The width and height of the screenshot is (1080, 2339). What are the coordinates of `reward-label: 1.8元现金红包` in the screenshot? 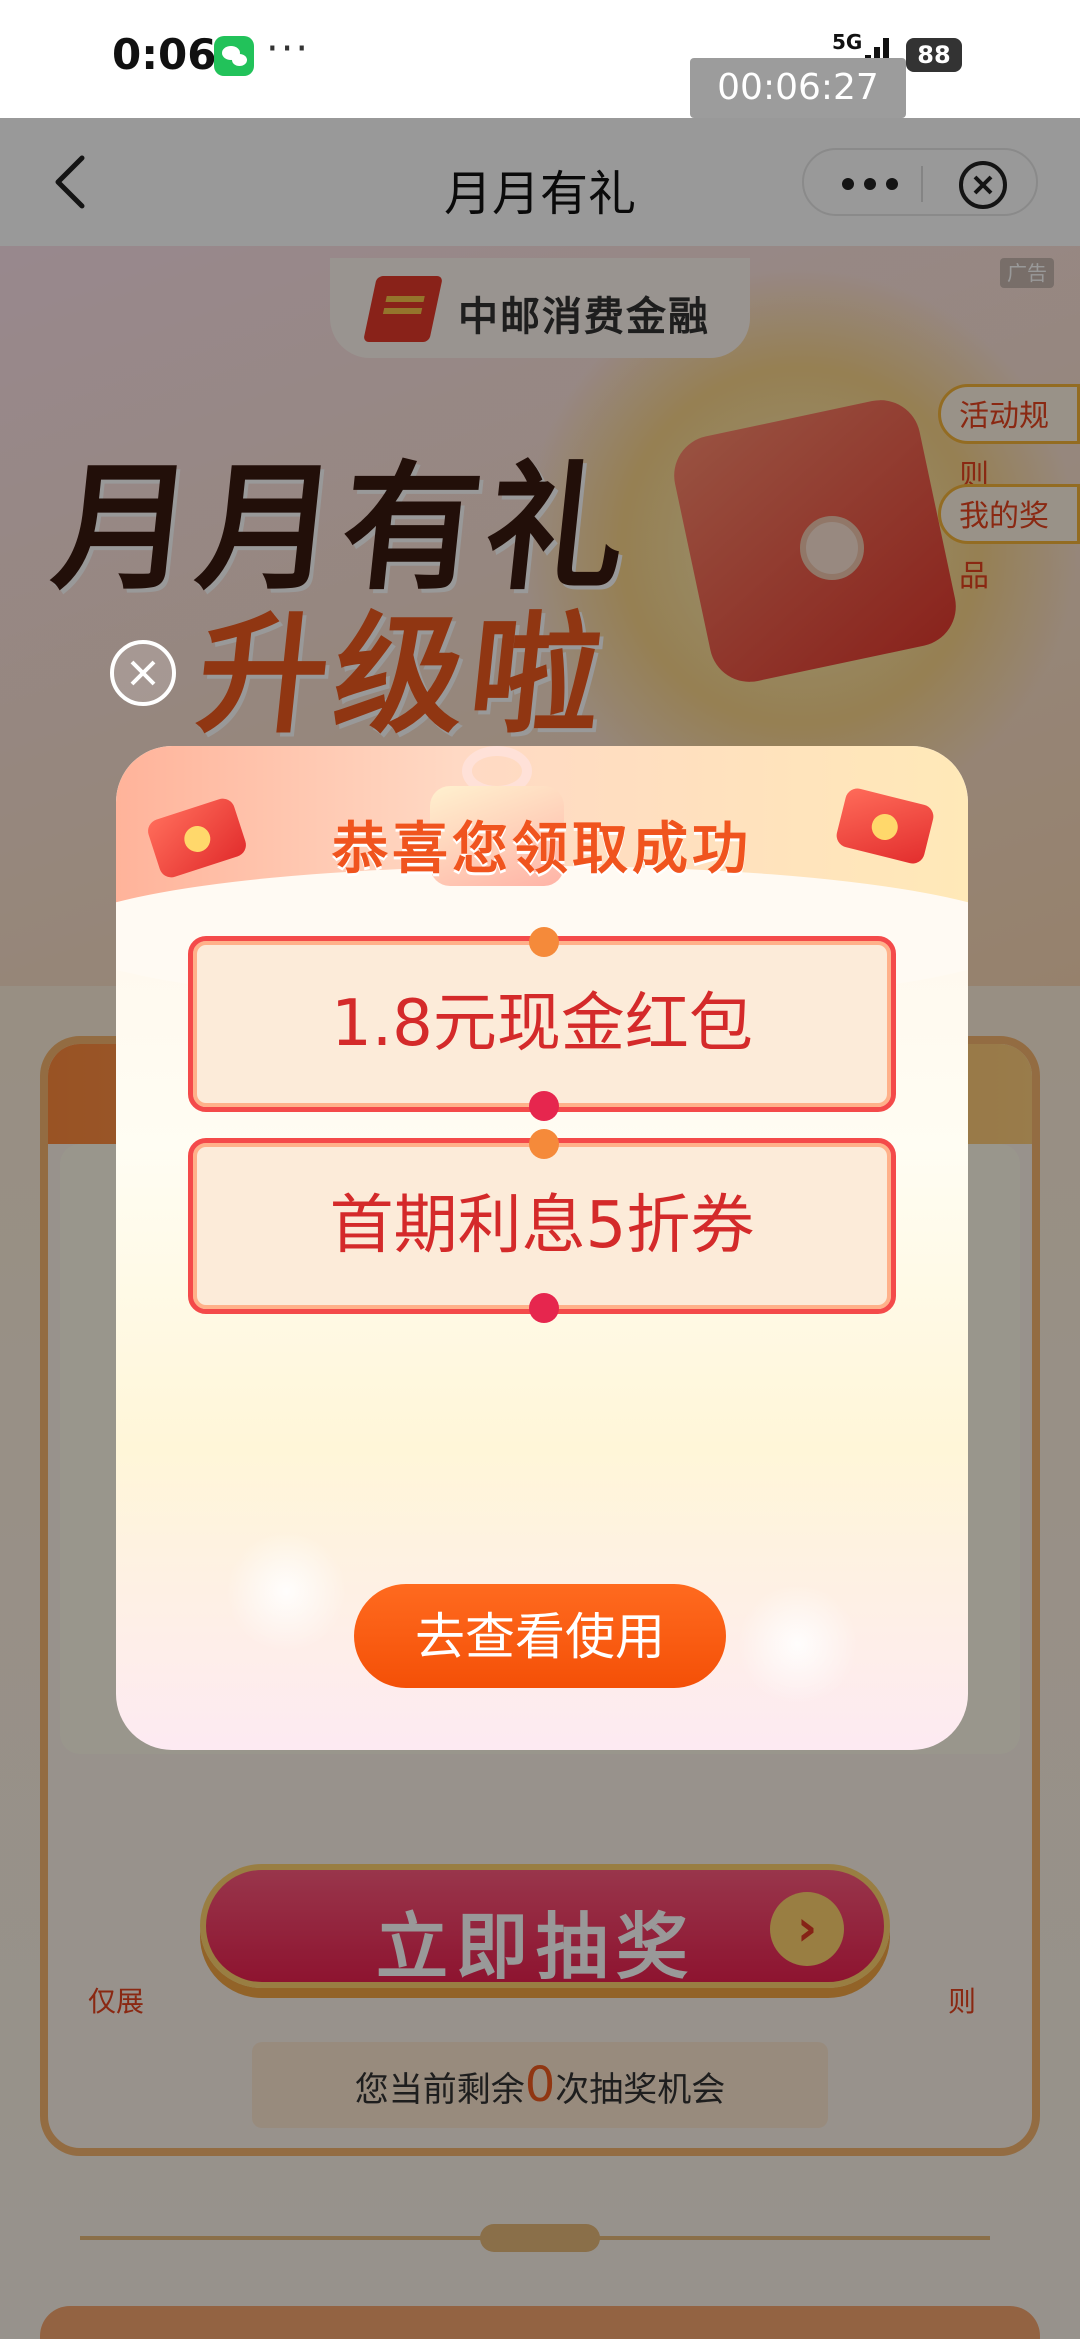 It's located at (542, 1024).